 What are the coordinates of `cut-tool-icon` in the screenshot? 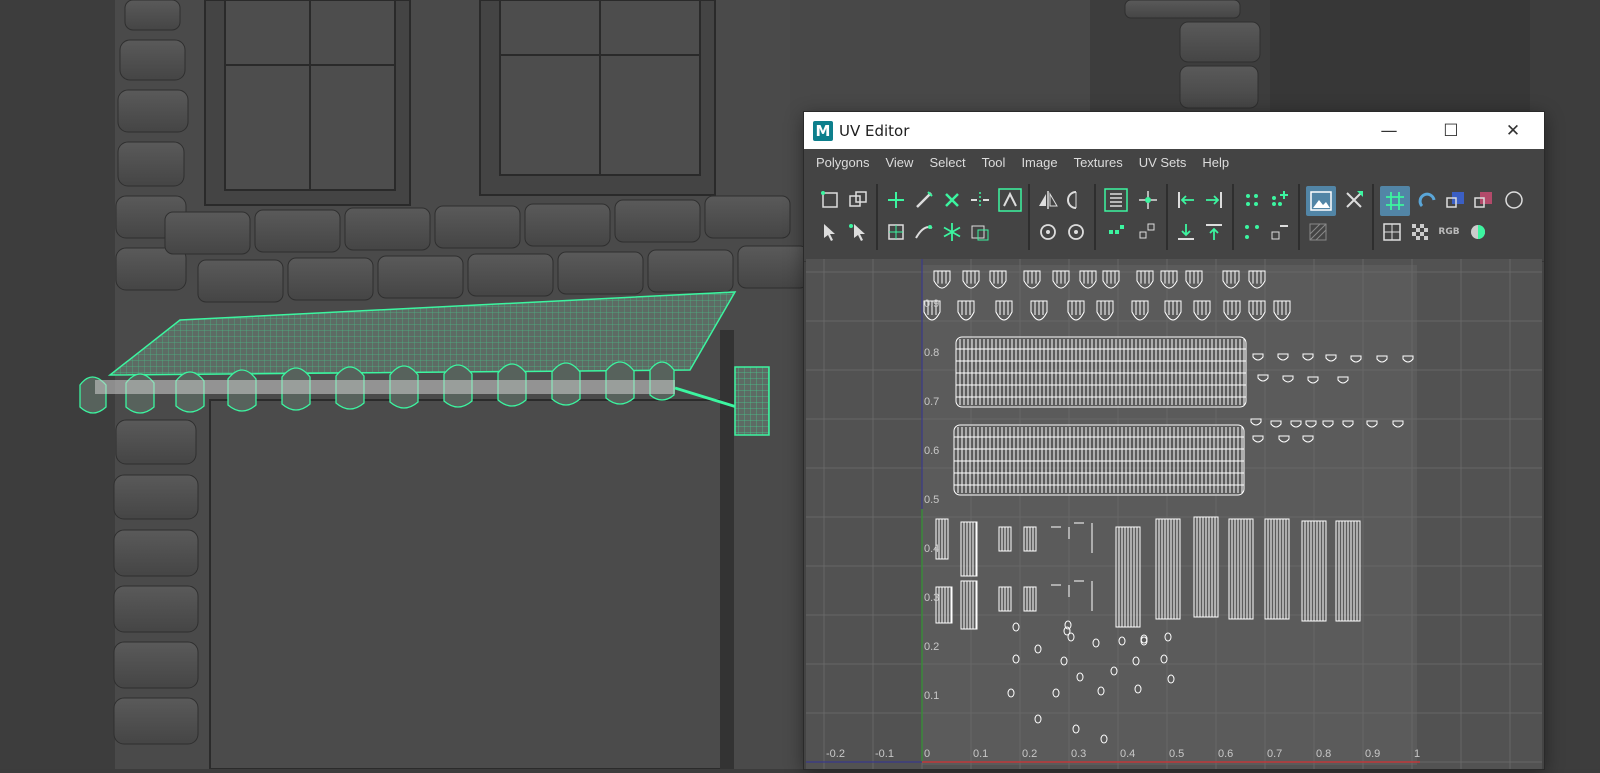 It's located at (924, 200).